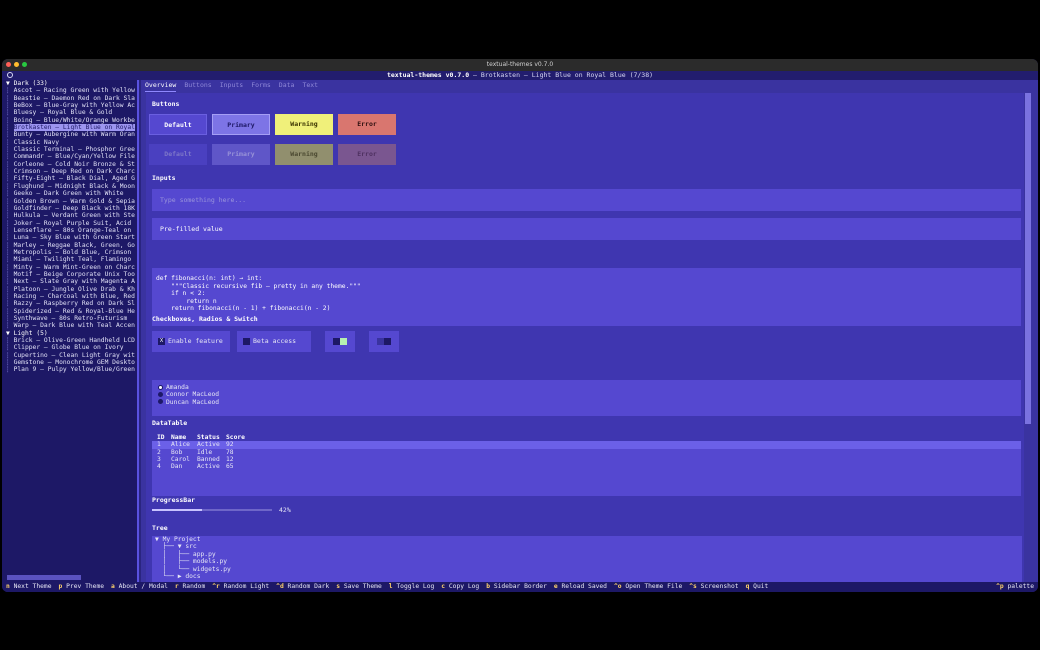 The image size is (1040, 650). I want to click on theme-list-item: ┊ Razzy — Raspberry Red on Dark Sl, so click(69, 303).